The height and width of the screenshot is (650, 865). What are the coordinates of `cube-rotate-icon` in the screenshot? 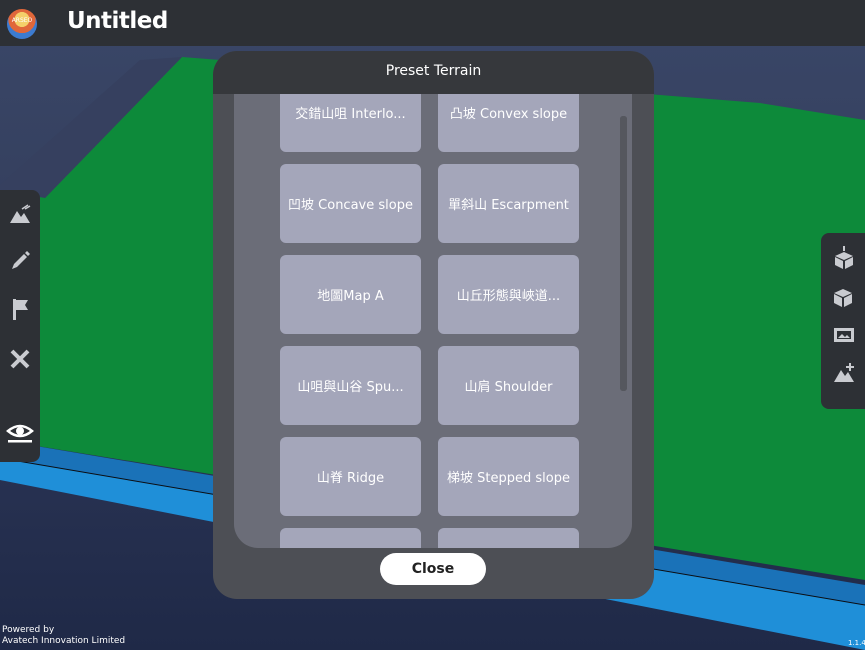 It's located at (844, 298).